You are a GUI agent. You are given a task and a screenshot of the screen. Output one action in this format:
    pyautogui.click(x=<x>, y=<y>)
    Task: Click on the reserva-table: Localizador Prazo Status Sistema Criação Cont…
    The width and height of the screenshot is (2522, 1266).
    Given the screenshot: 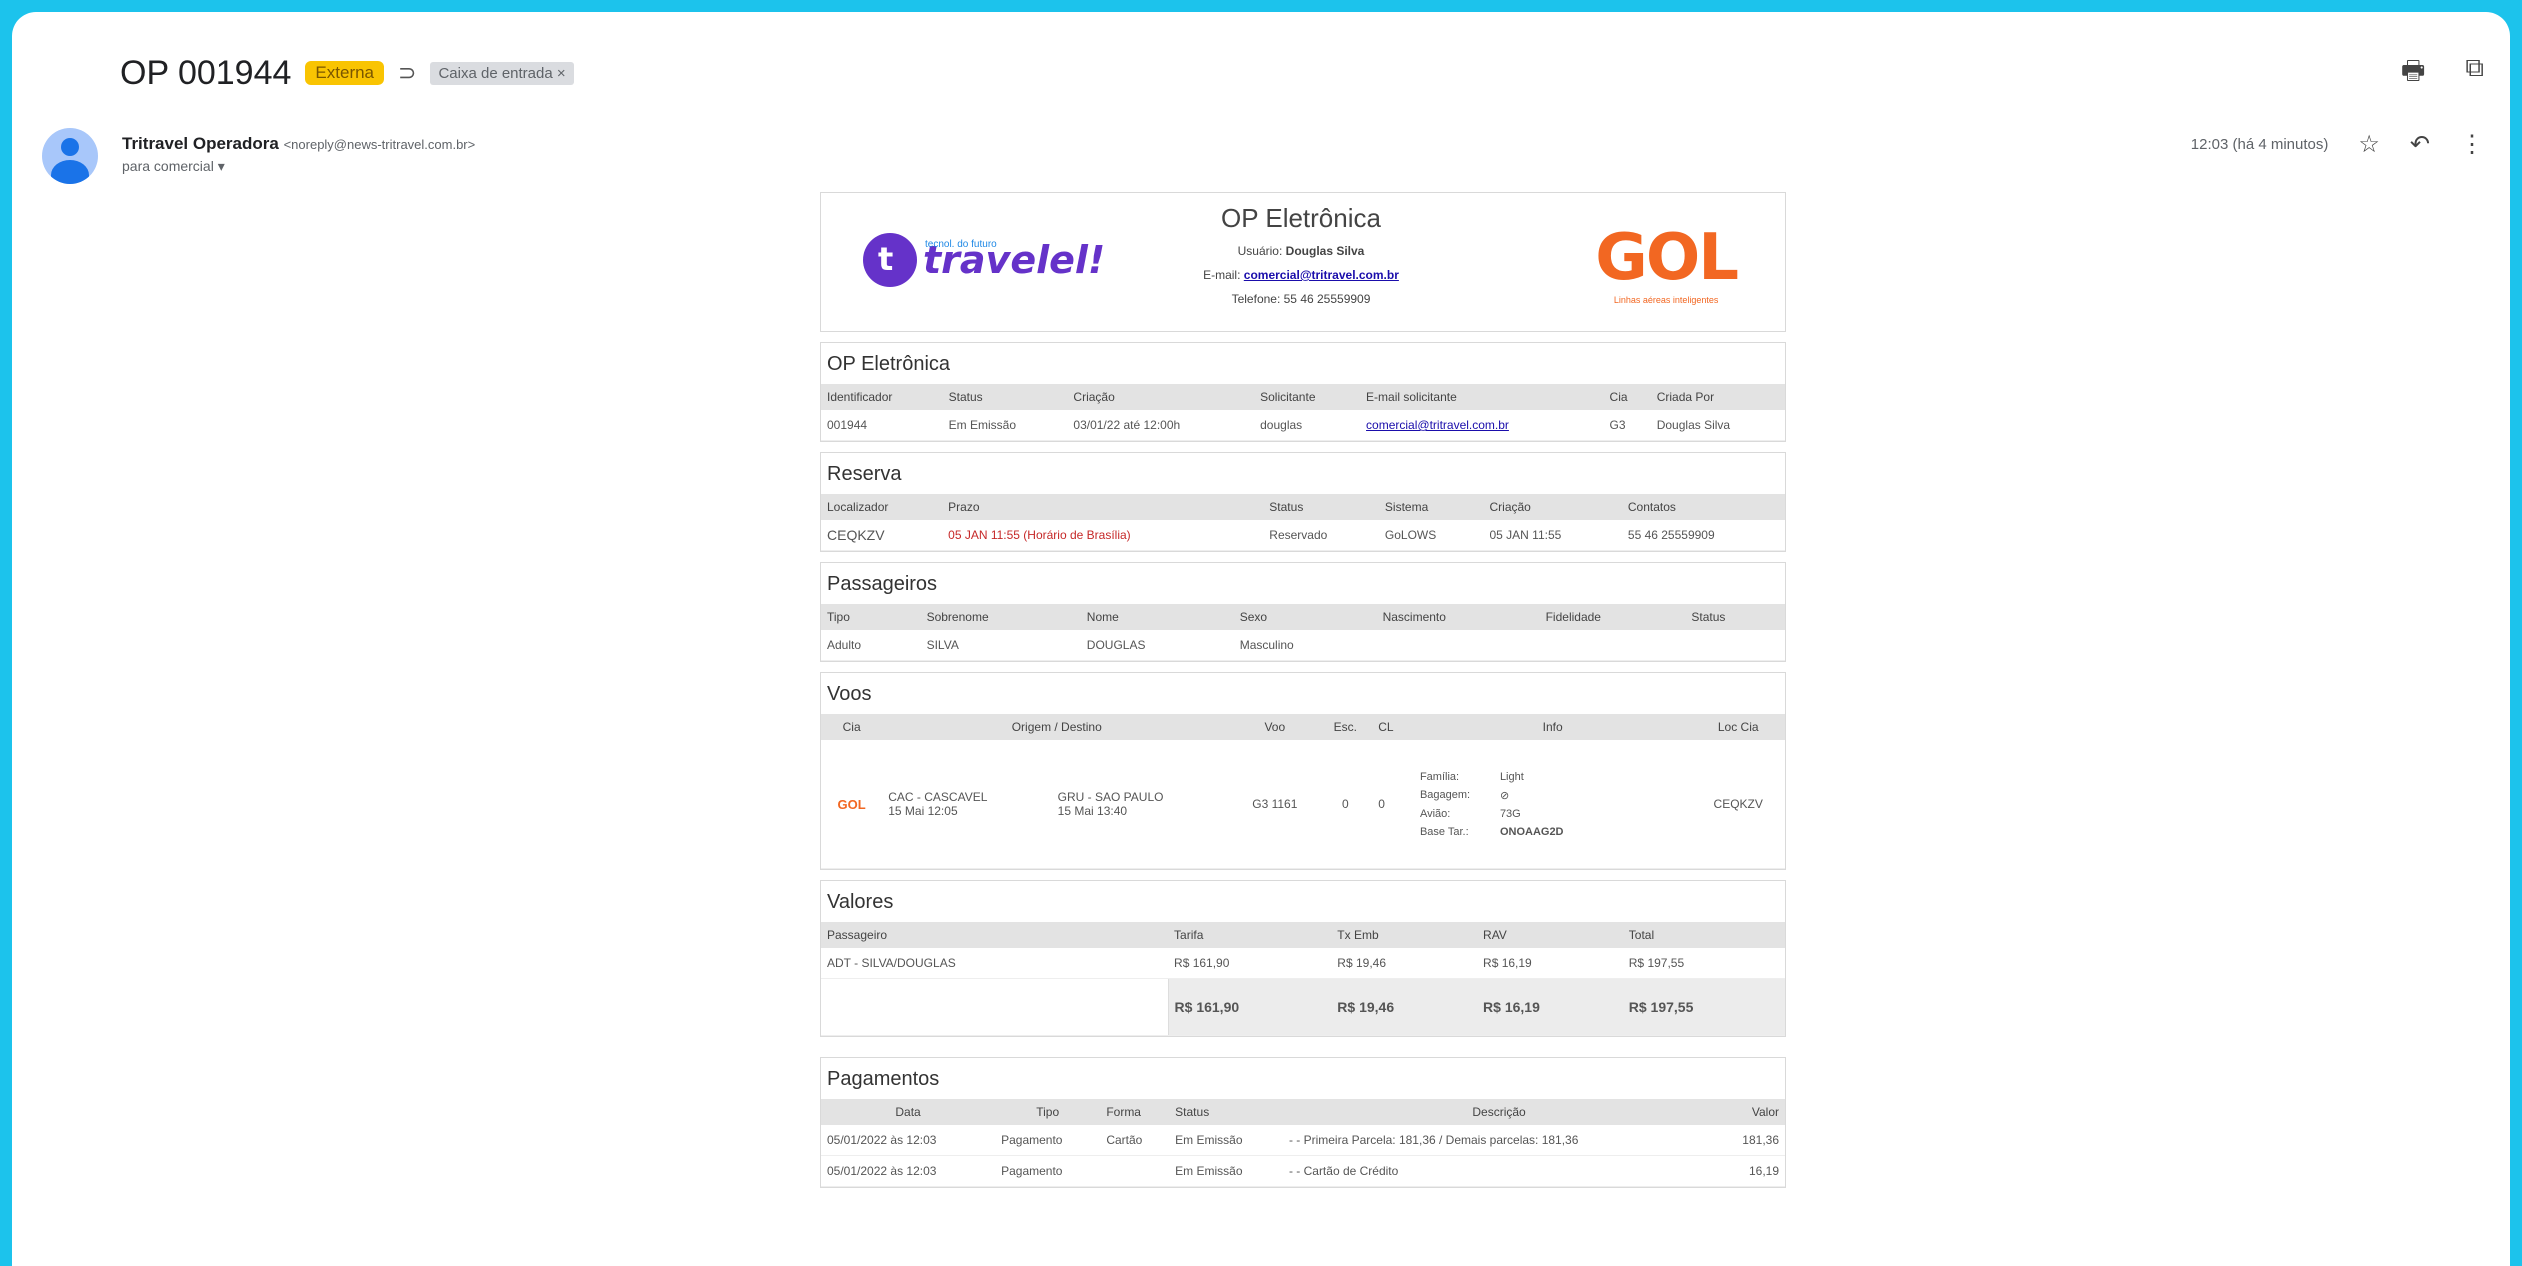 What is the action you would take?
    pyautogui.click(x=1303, y=522)
    